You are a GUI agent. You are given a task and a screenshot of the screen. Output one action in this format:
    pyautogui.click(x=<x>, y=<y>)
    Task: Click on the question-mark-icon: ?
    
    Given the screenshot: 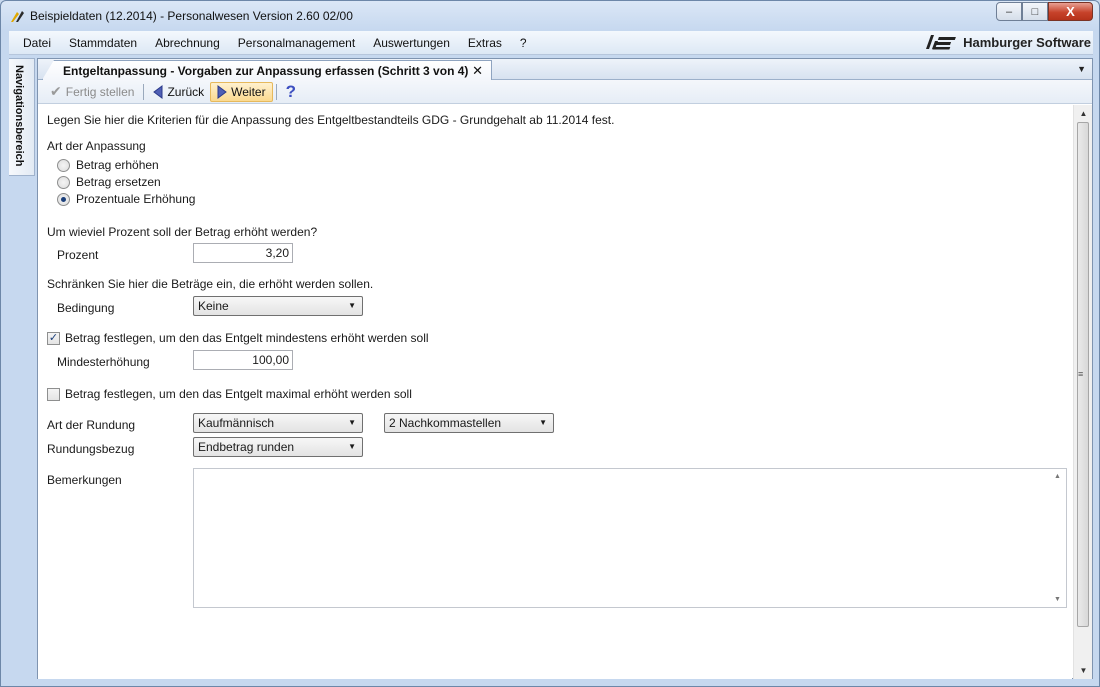 What is the action you would take?
    pyautogui.click(x=290, y=91)
    